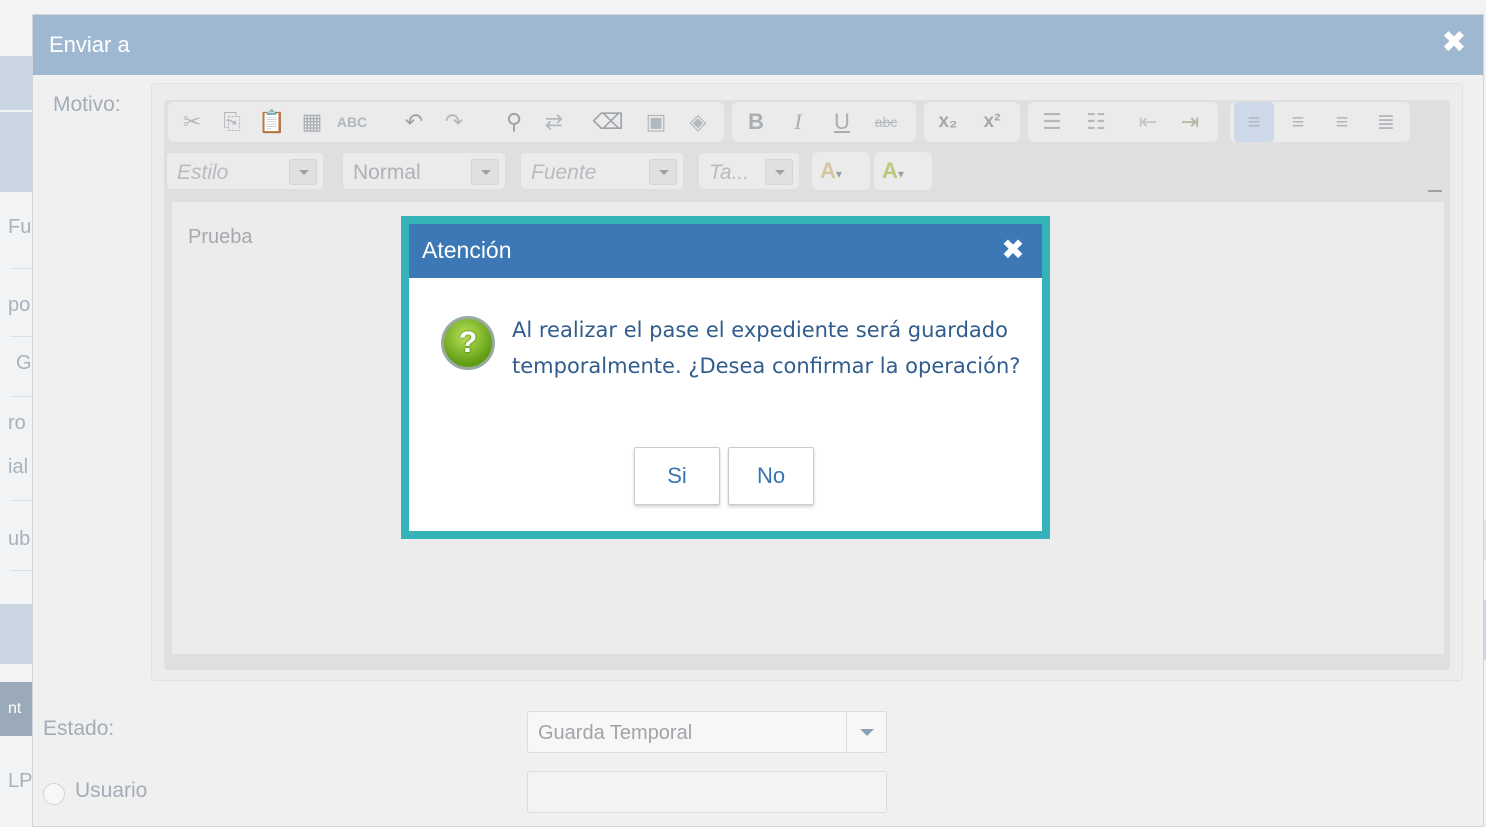 Image resolution: width=1486 pixels, height=827 pixels. What do you see at coordinates (1435, 185) in the screenshot?
I see `collapse-toolbar-icon` at bounding box center [1435, 185].